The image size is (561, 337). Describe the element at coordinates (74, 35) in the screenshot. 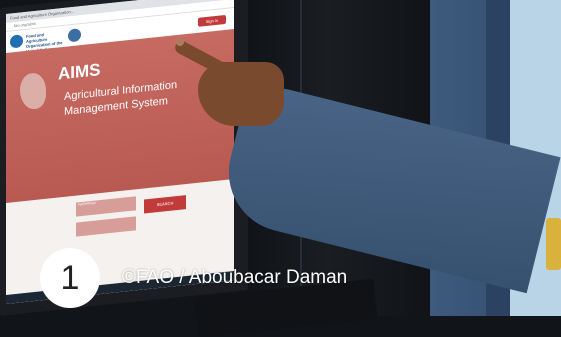

I see `emblem-icon` at that location.